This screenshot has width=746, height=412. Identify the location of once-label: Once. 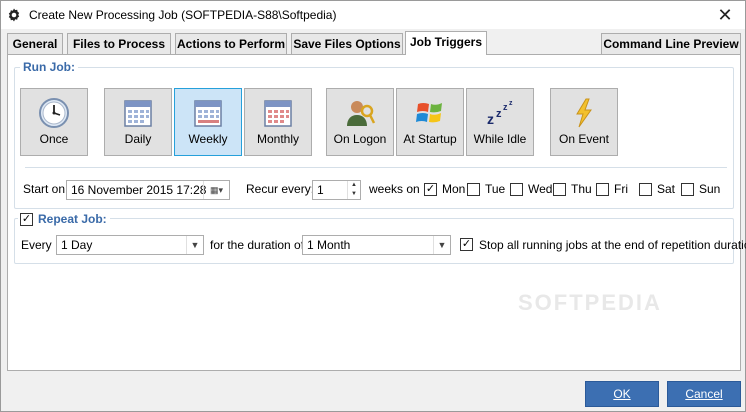
(54, 139).